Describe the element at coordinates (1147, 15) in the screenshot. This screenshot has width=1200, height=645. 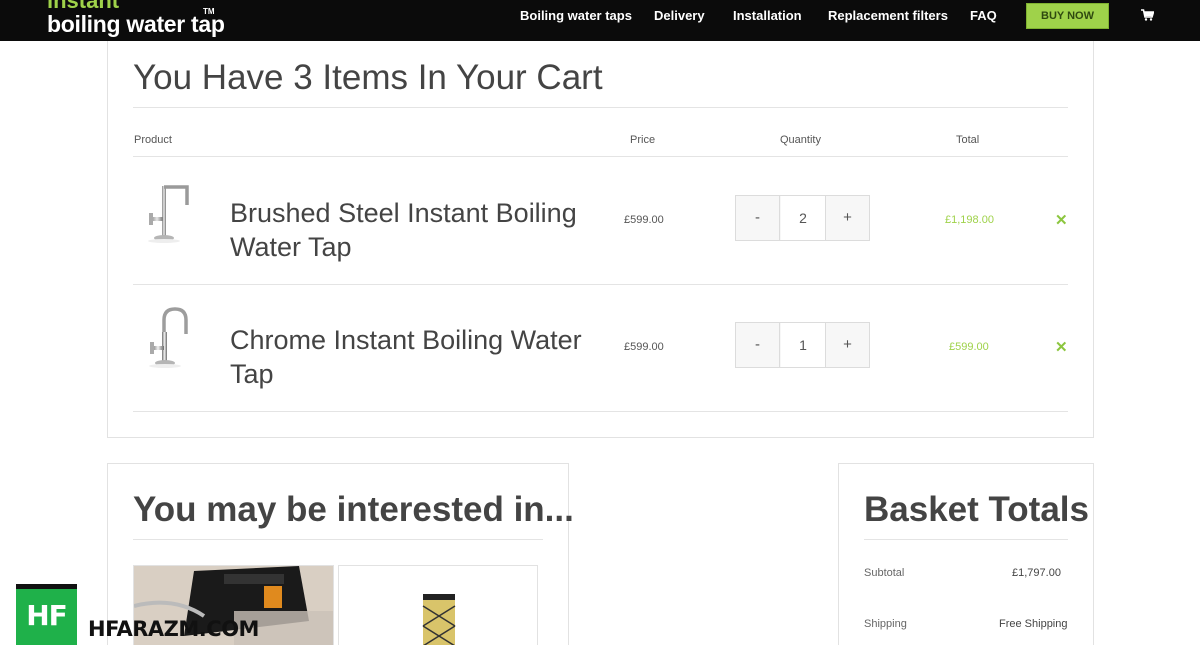
I see `shopping-cart-icon` at that location.